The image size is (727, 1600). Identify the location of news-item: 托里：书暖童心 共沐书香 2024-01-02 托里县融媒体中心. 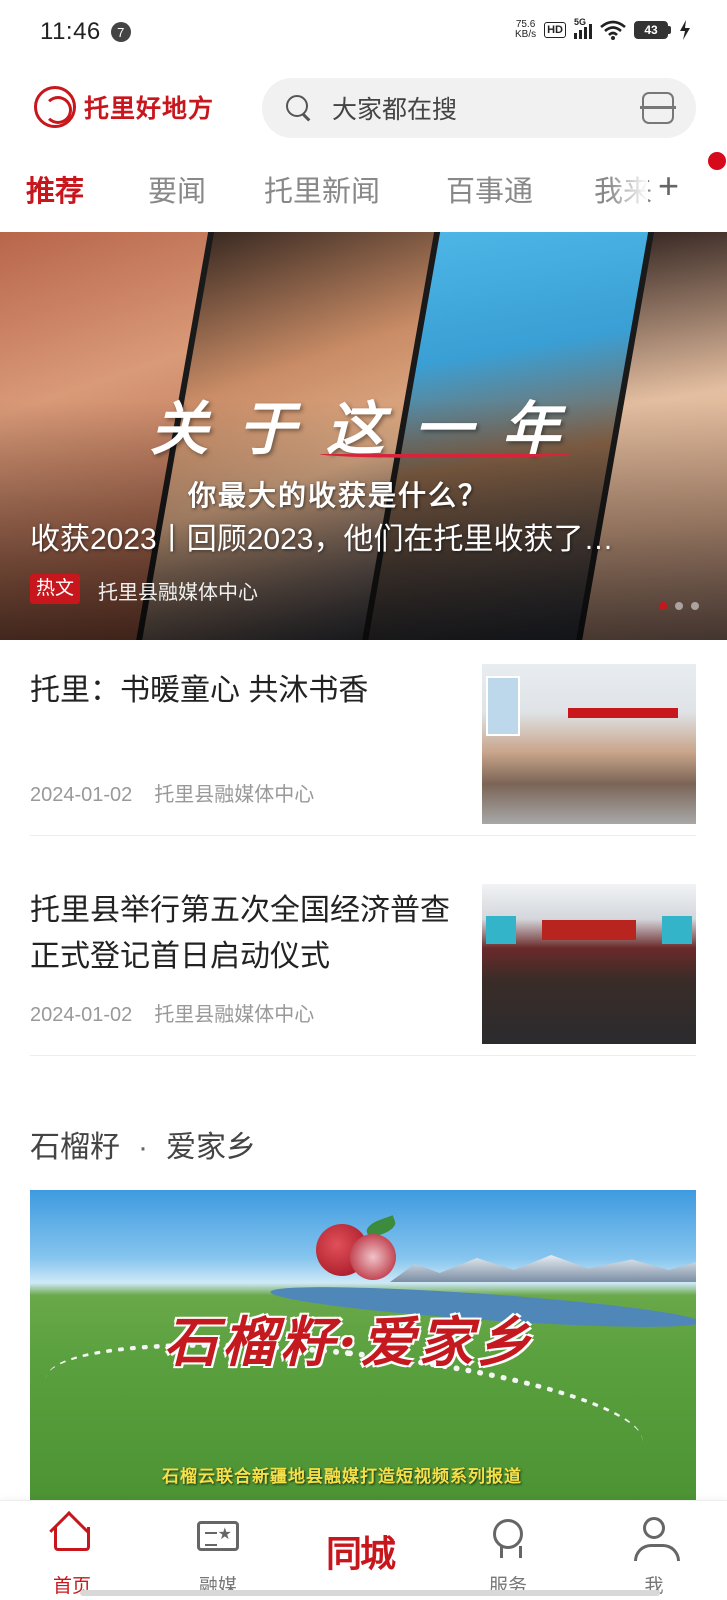
(363, 738).